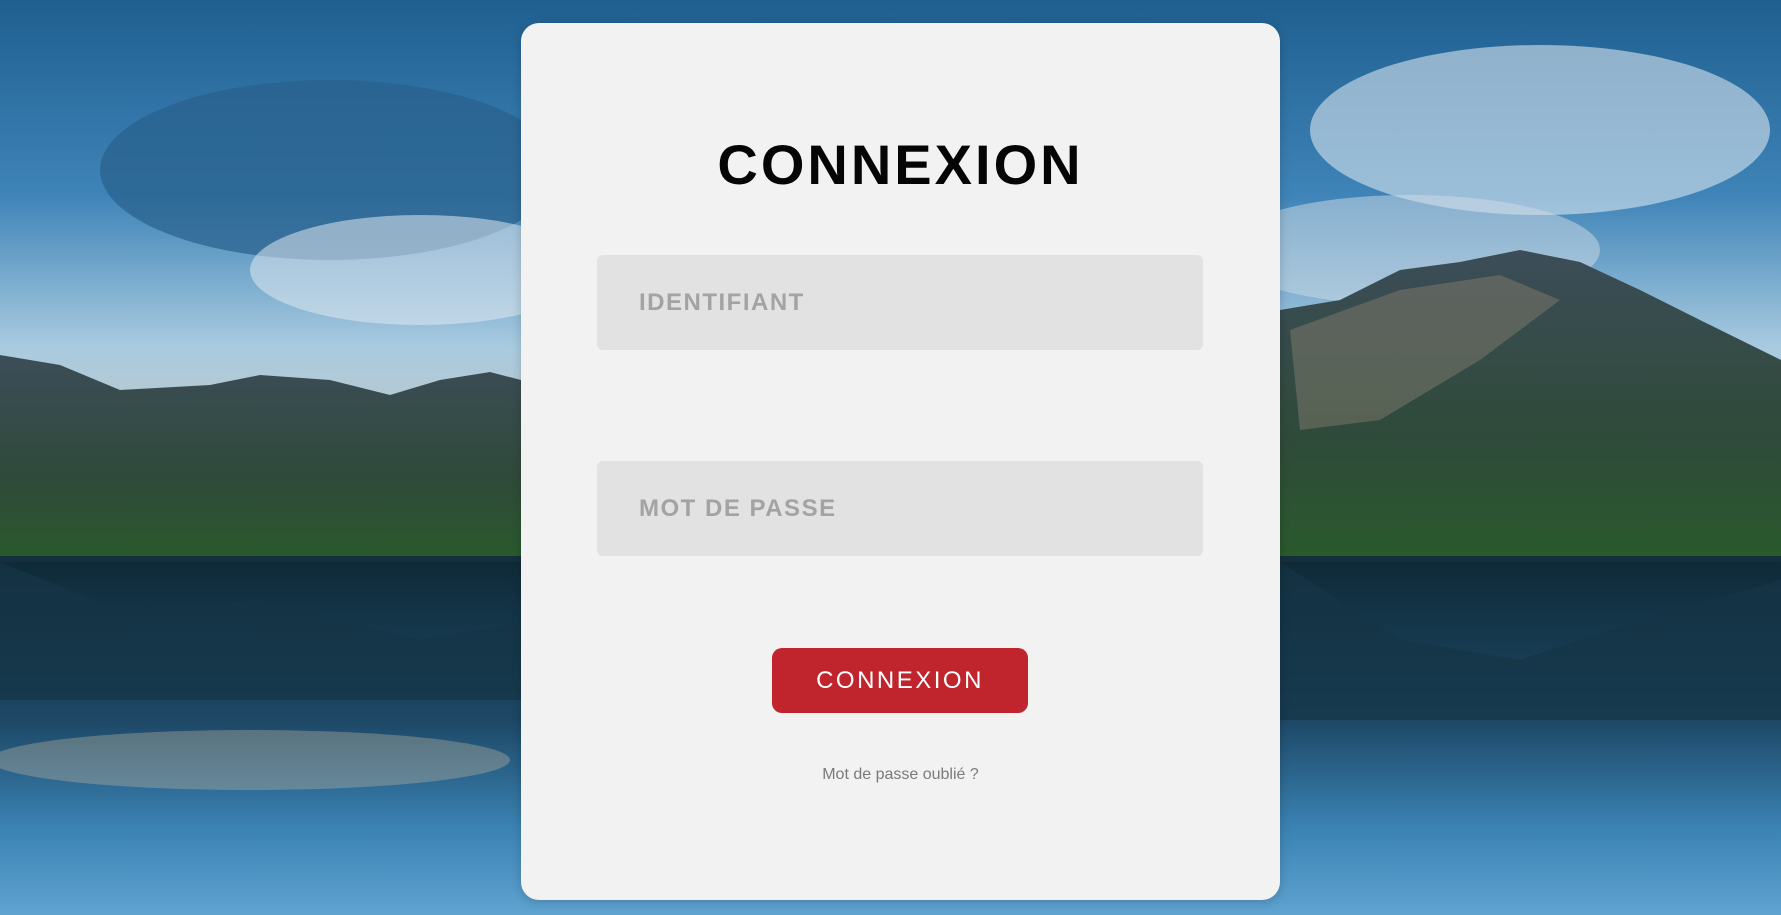 Image resolution: width=1781 pixels, height=915 pixels. I want to click on password-input, so click(900, 508).